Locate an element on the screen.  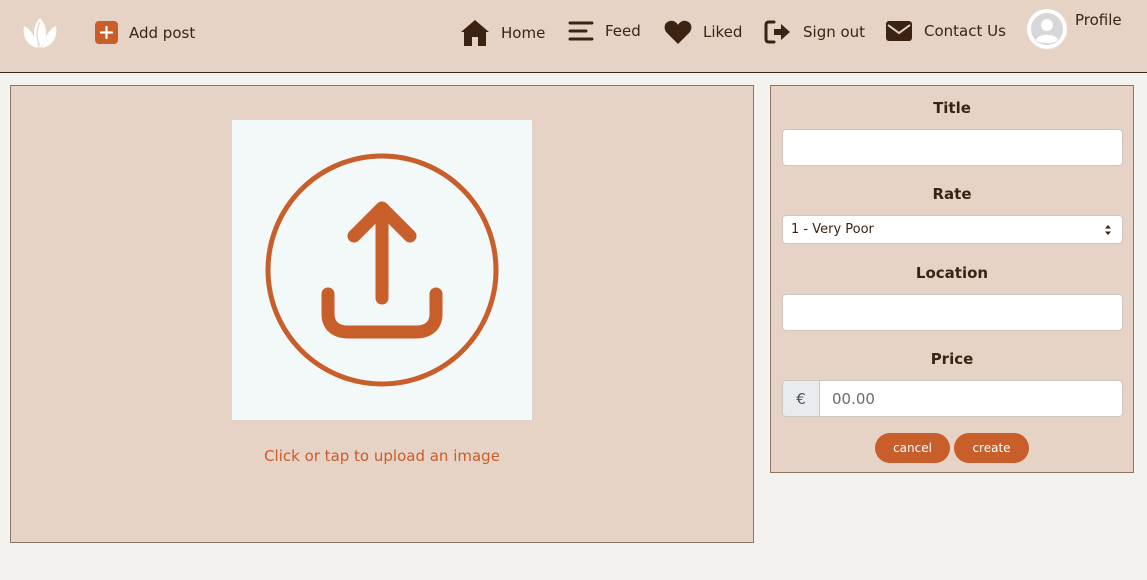
cancel-button: cancel is located at coordinates (912, 448).